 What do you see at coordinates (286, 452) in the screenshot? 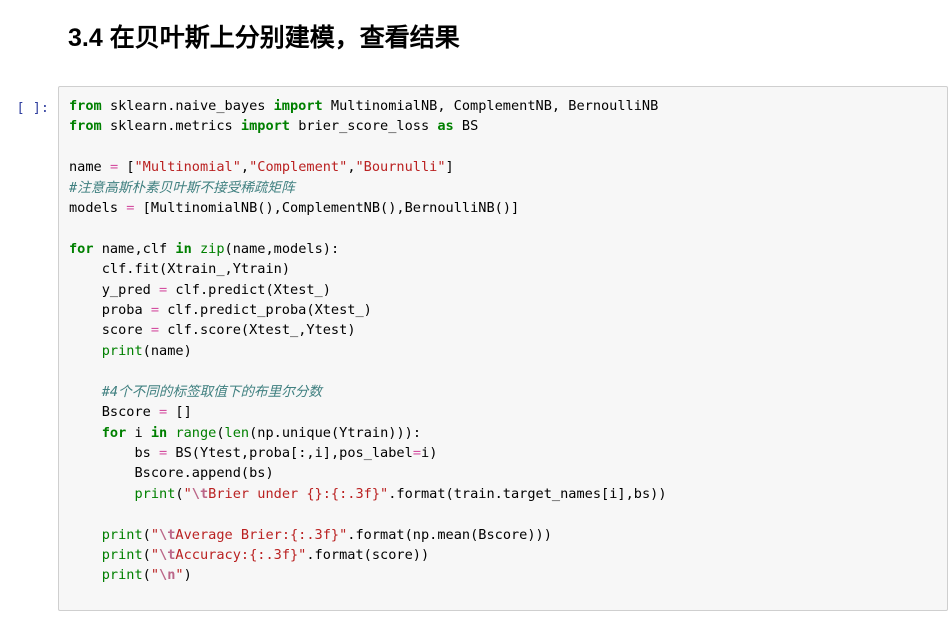
I see `code-line: bs = BS(Ytest,proba[:,i],pos_label=i)` at bounding box center [286, 452].